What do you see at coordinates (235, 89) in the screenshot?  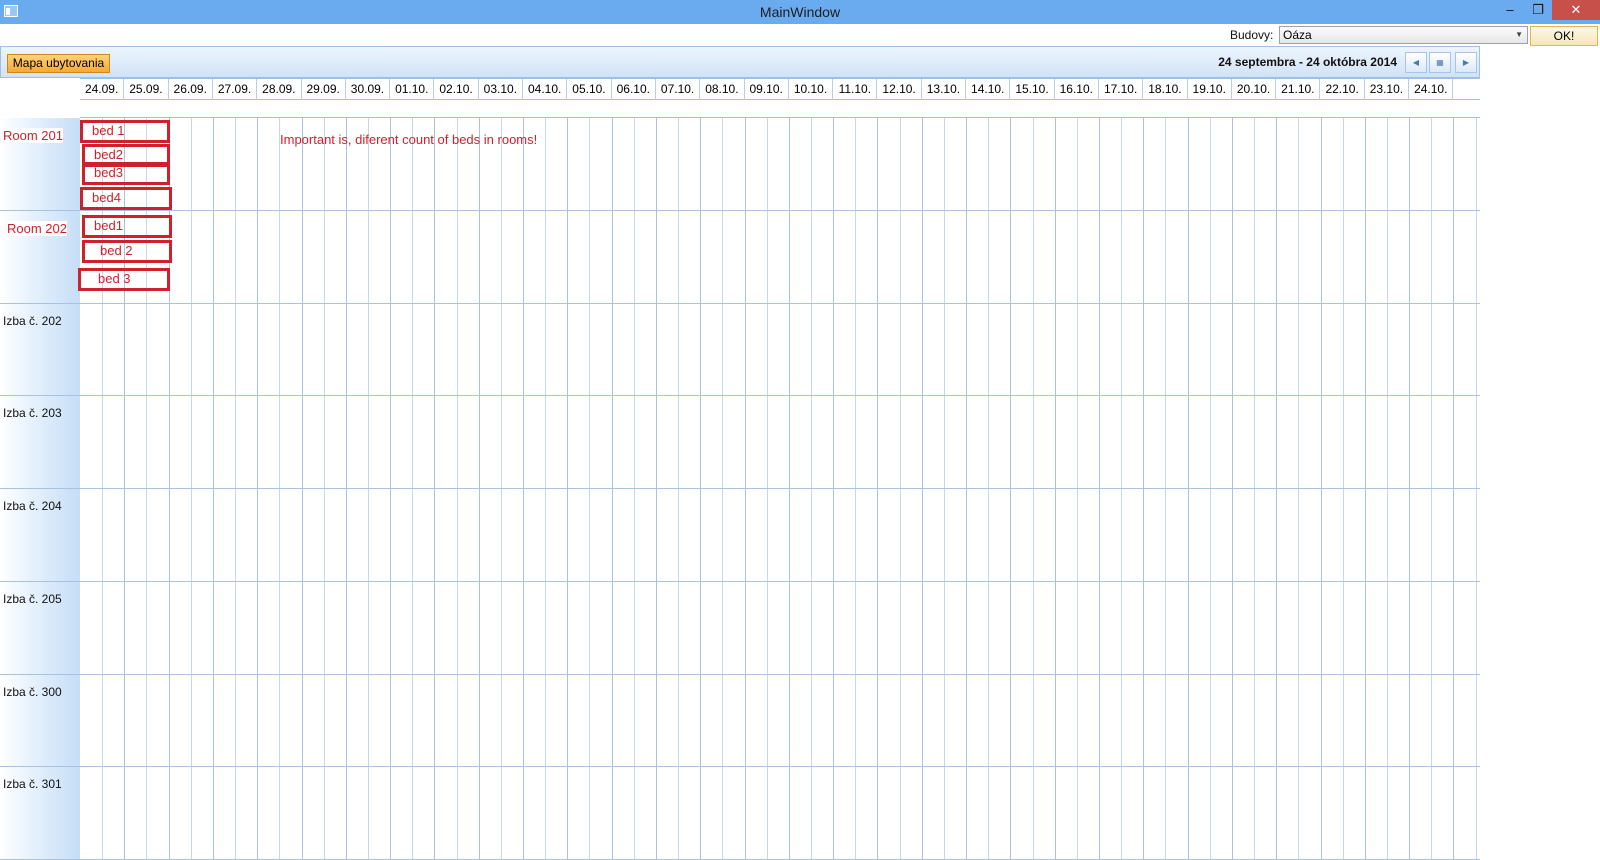 I see `day-header-cell: 27.09.` at bounding box center [235, 89].